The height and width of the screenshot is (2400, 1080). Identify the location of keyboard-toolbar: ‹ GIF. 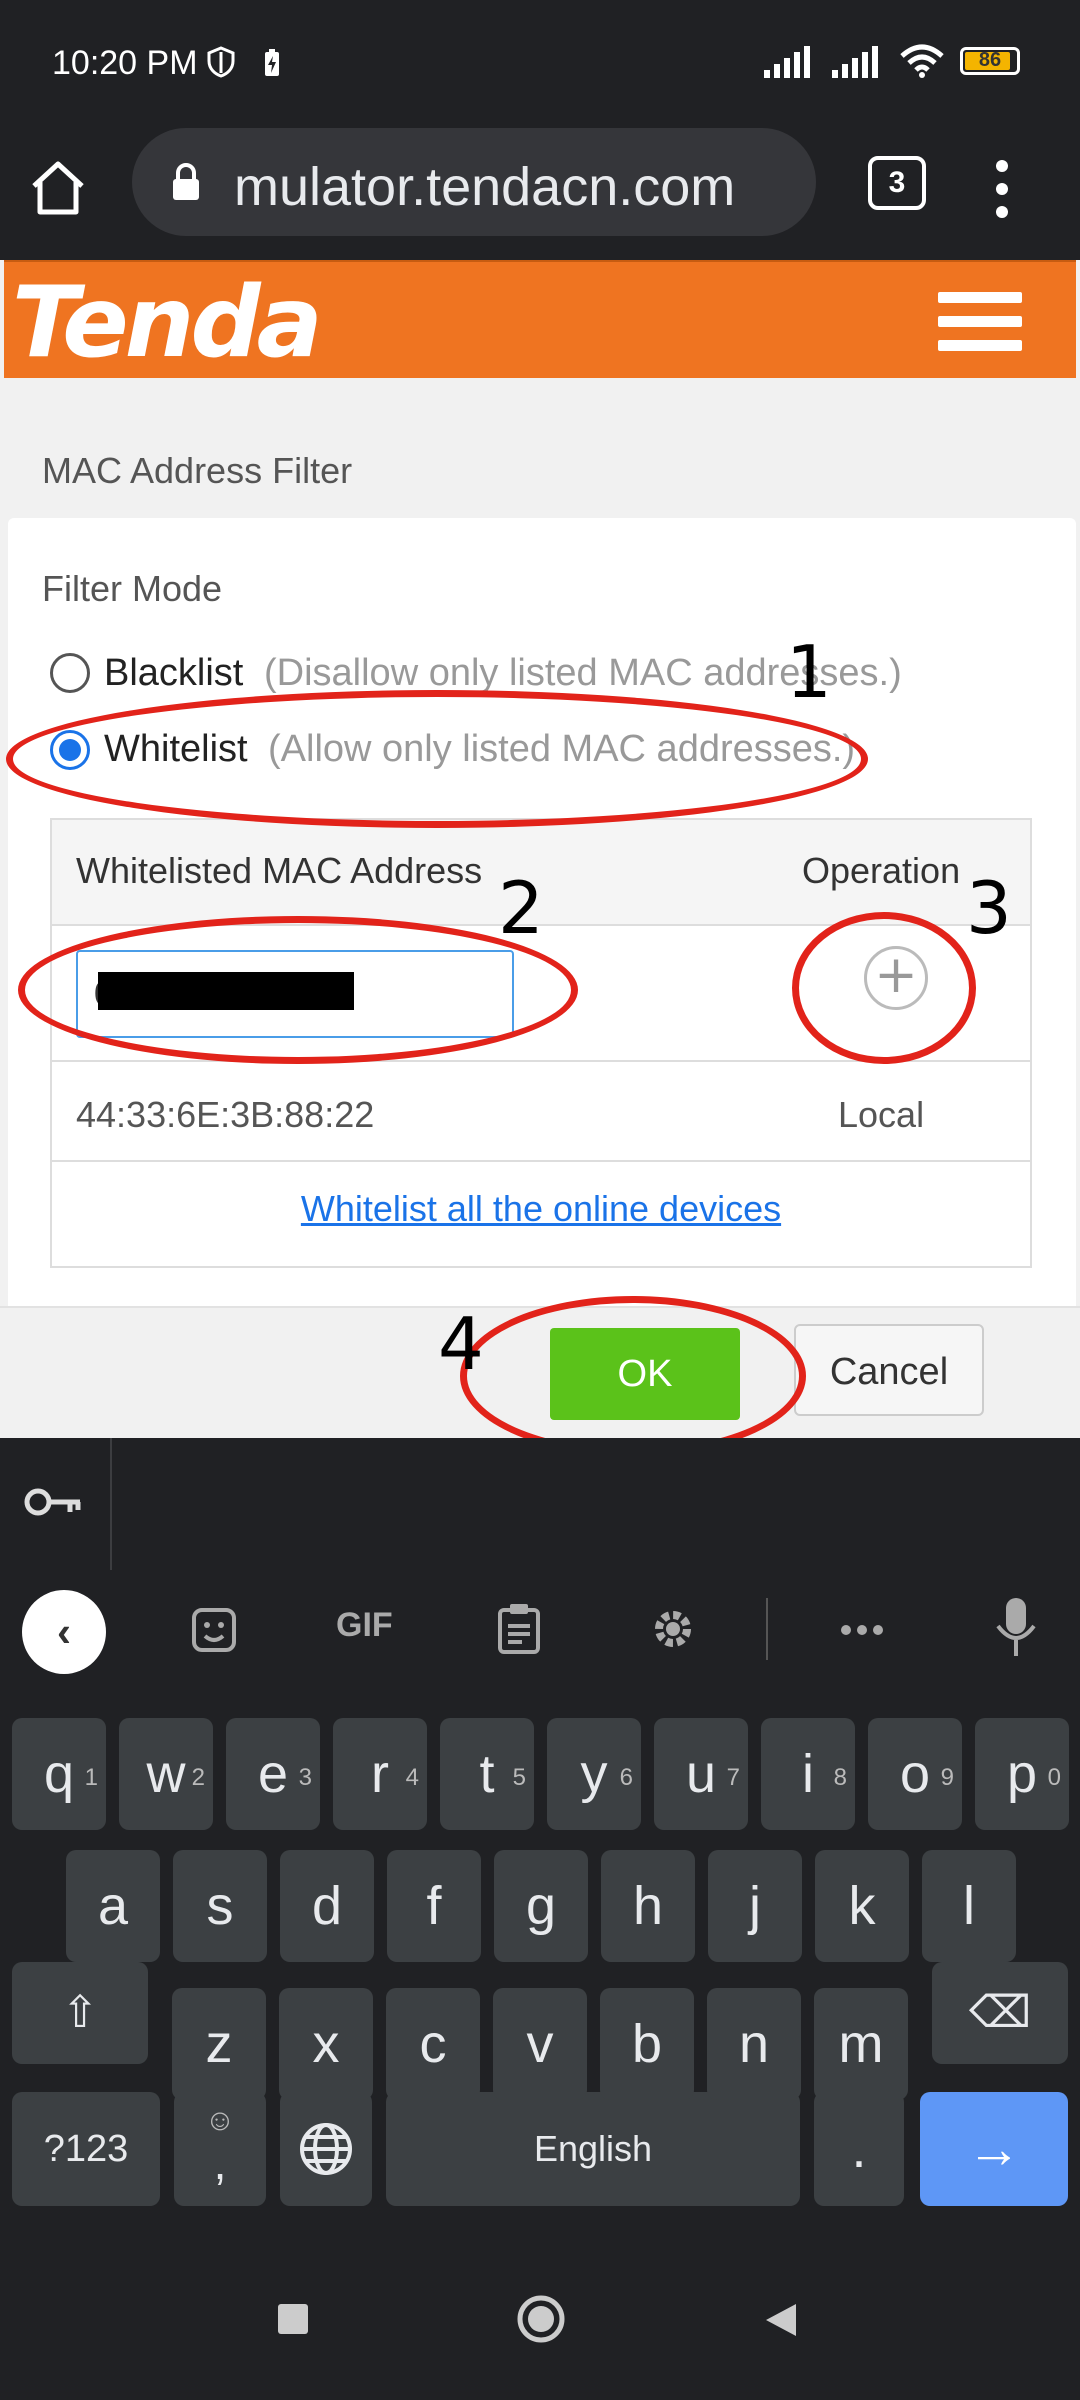
(540, 1630).